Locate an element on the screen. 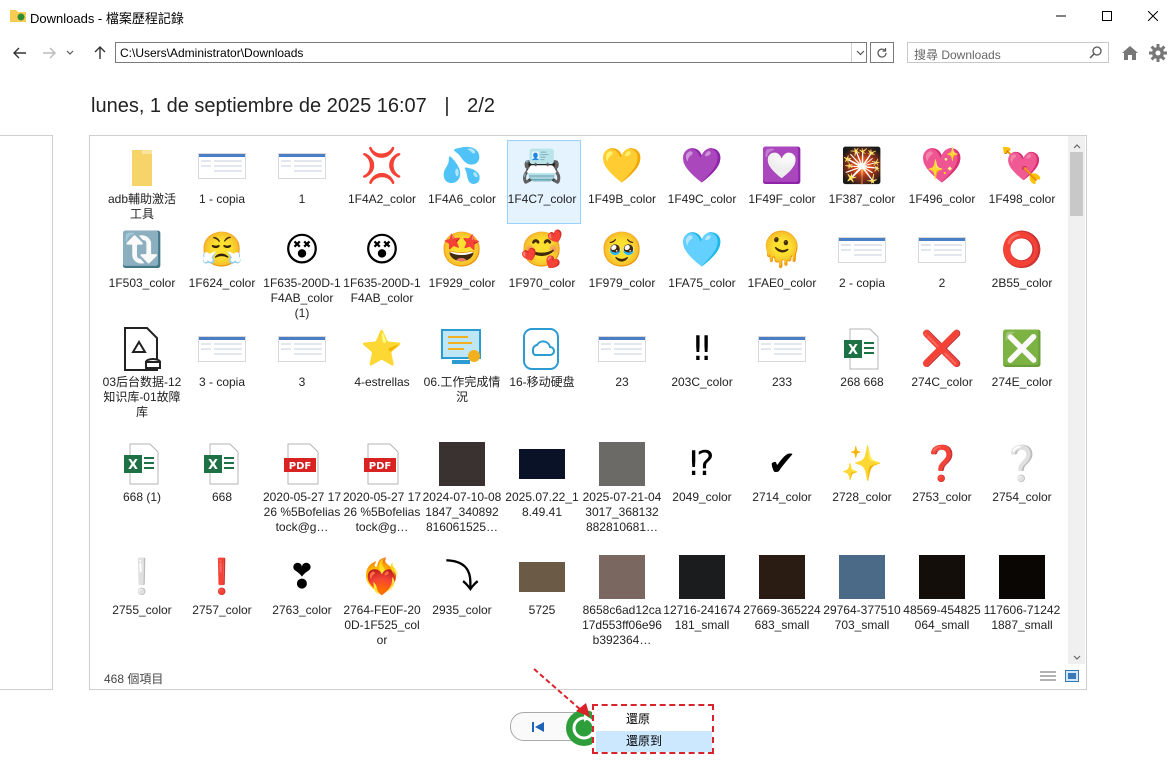  file-item: 💢 1F4A2_color is located at coordinates (382, 182).